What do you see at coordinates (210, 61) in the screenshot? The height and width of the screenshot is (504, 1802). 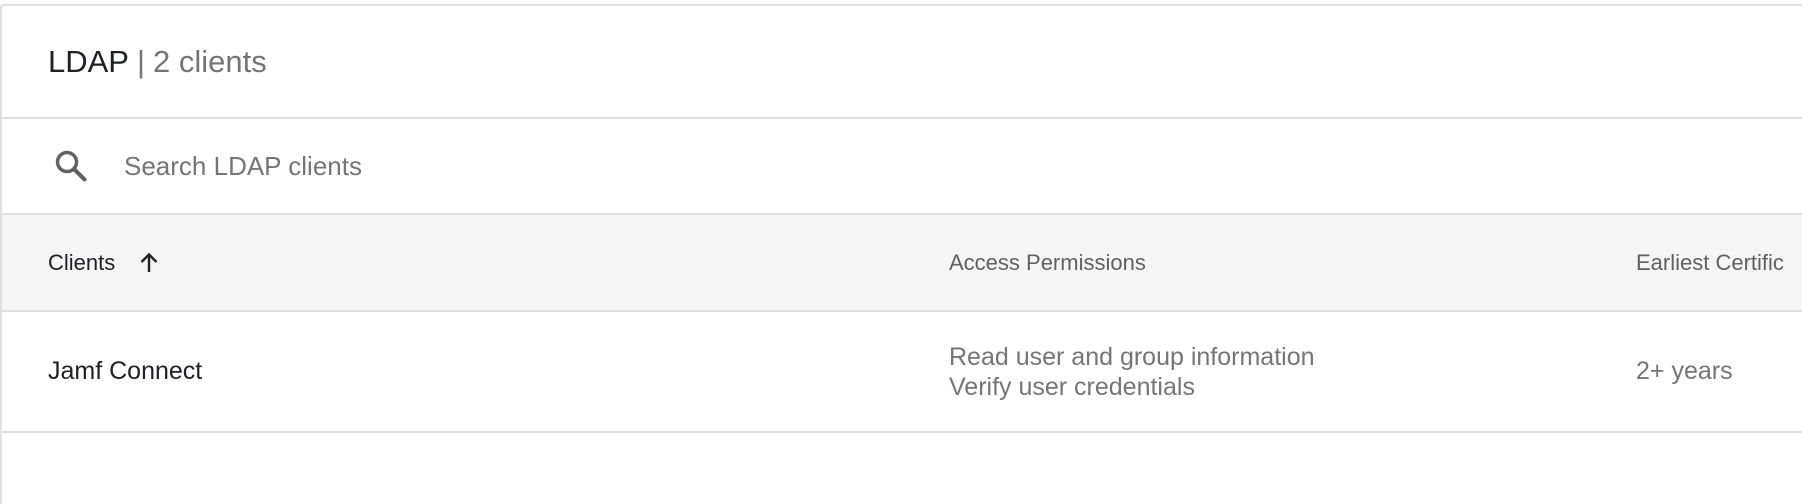 I see `client-count: 2 clients` at bounding box center [210, 61].